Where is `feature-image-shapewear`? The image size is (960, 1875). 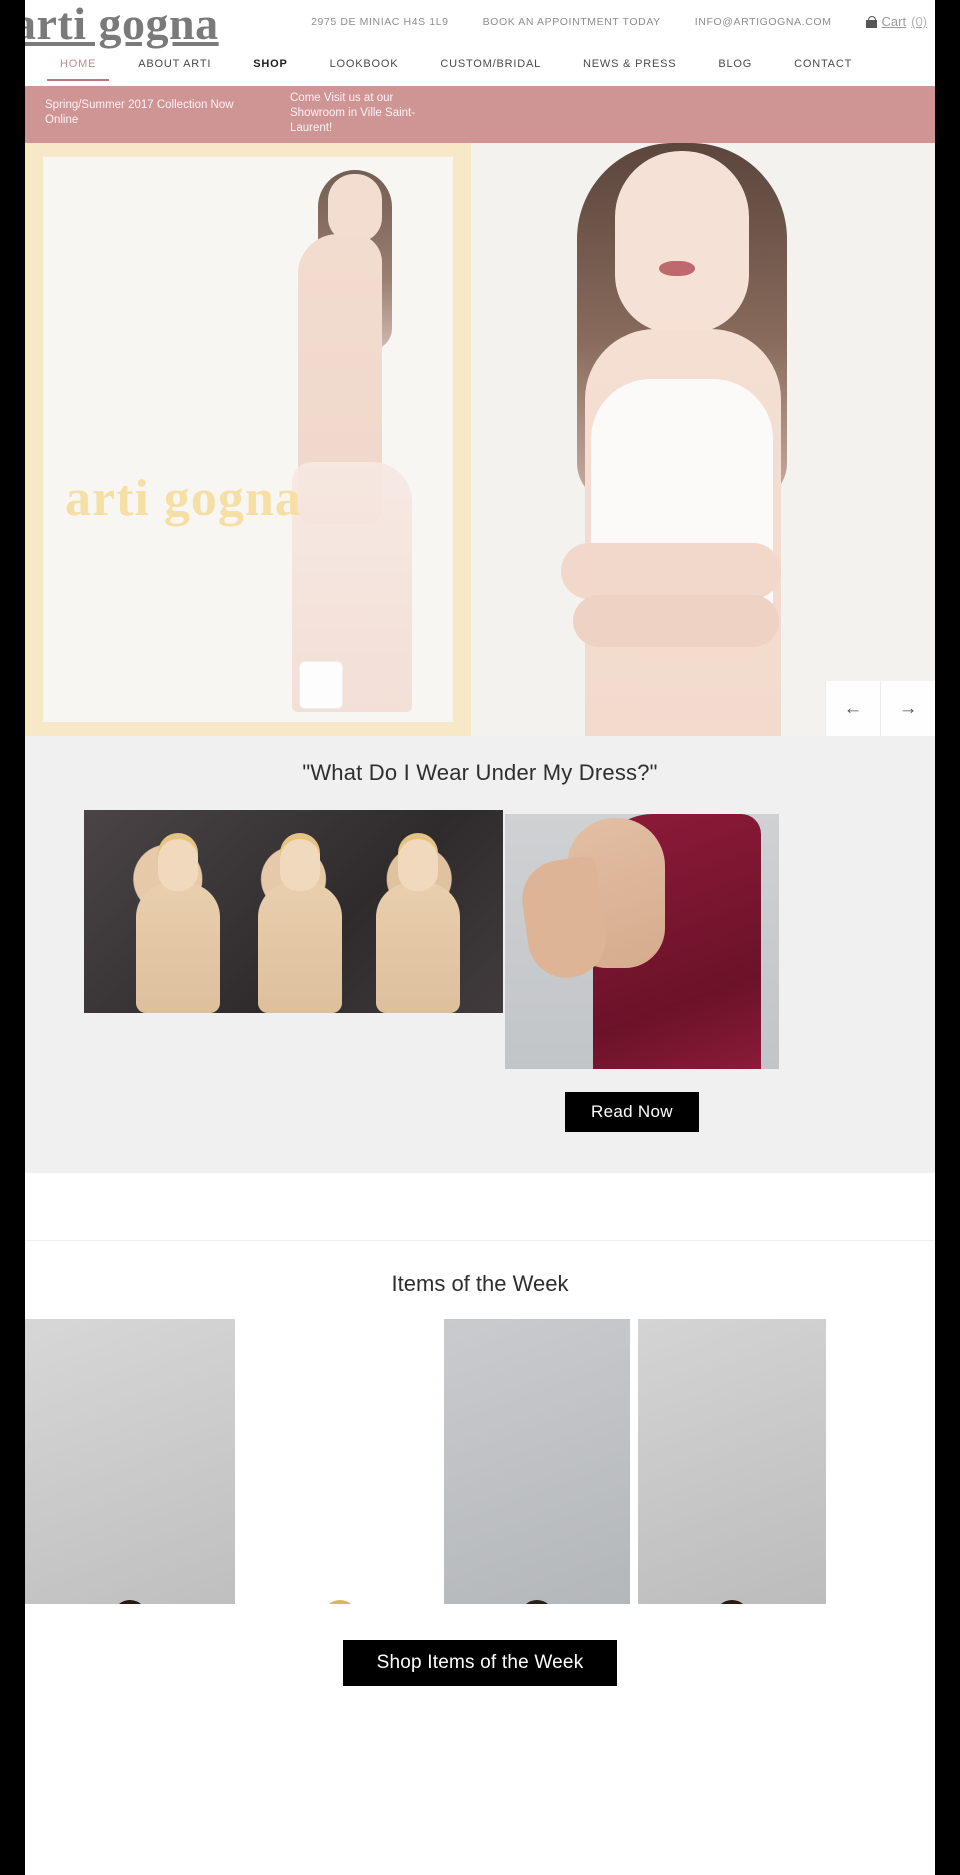 feature-image-shapewear is located at coordinates (293, 911).